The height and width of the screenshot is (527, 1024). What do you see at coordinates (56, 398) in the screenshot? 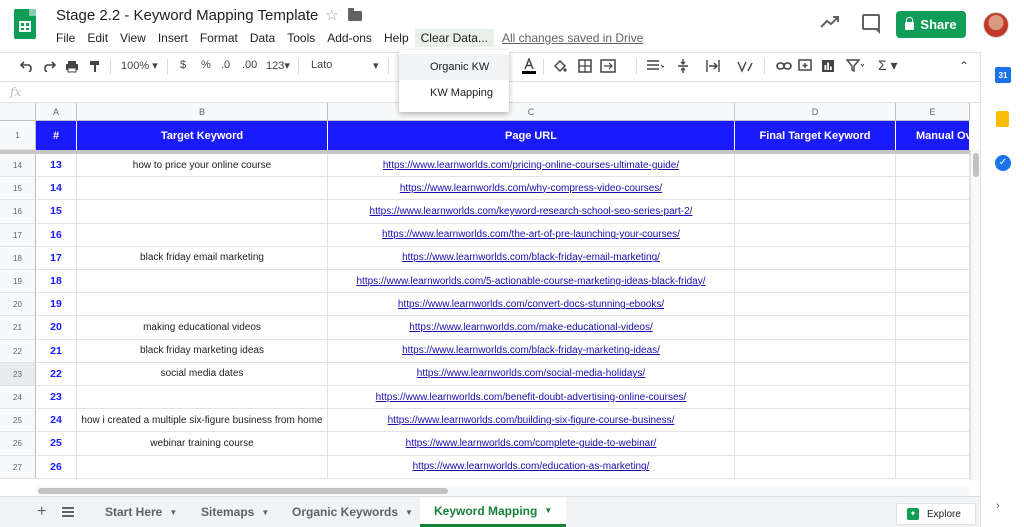
I see `cell-number: 23` at bounding box center [56, 398].